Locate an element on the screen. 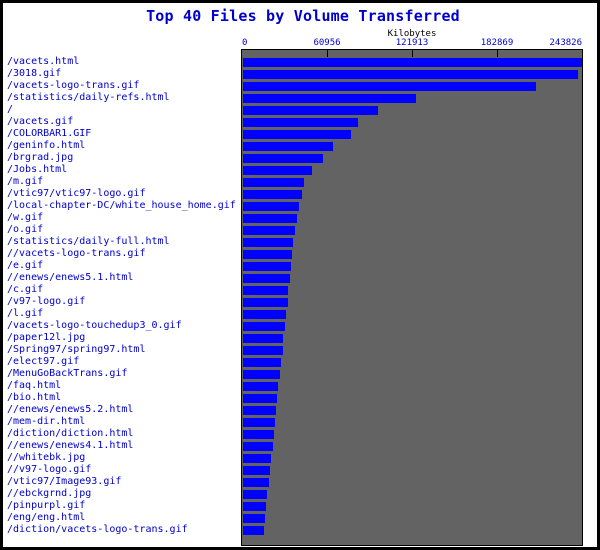 This screenshot has height=550, width=600. category-label: /w.gif is located at coordinates (25, 217).